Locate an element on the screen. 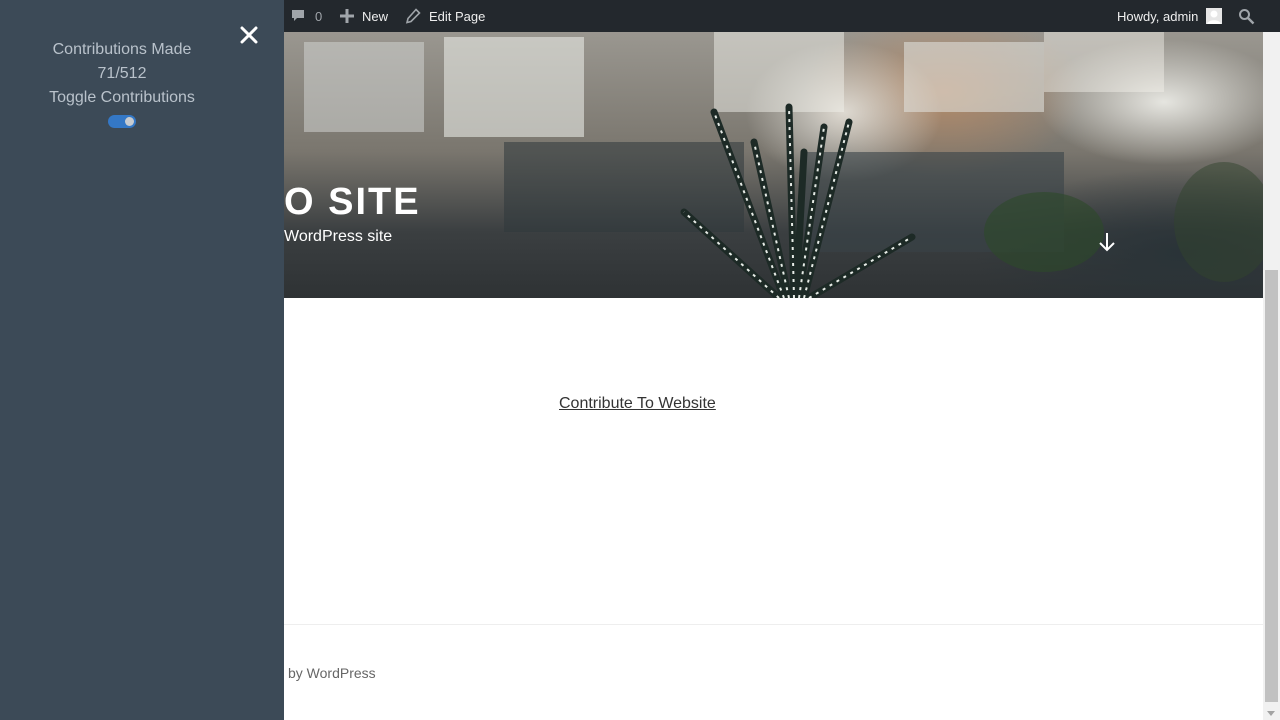 This screenshot has height=720, width=1280. page-scrollbar is located at coordinates (1271, 376).